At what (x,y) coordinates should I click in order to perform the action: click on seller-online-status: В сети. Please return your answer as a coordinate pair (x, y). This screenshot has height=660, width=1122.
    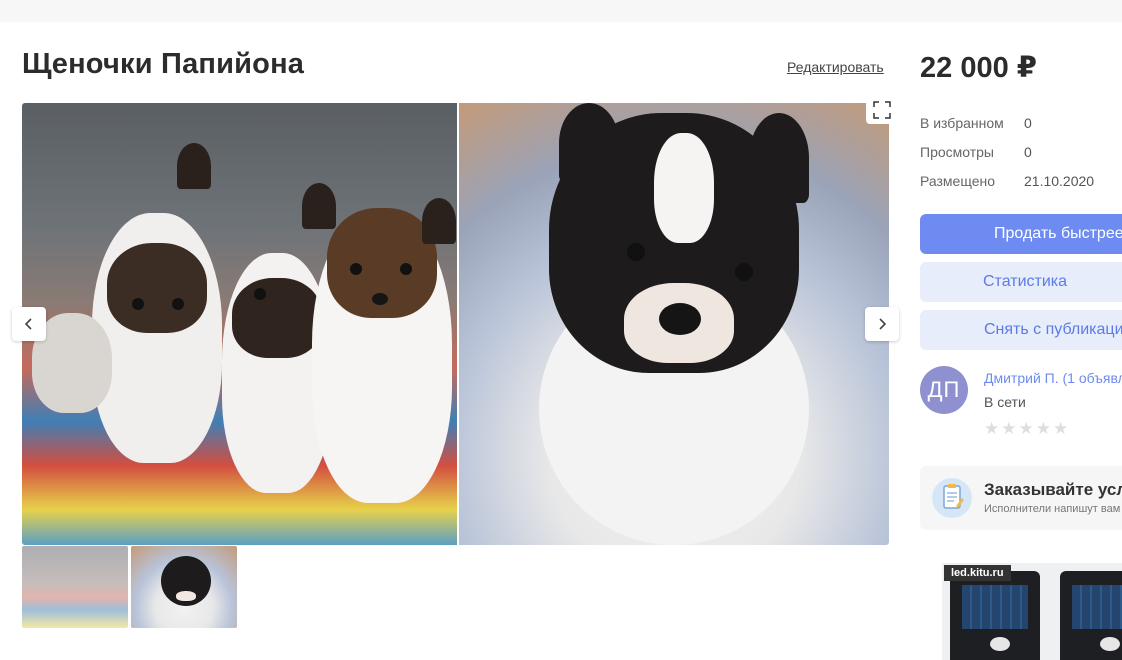
    Looking at the image, I should click on (1005, 402).